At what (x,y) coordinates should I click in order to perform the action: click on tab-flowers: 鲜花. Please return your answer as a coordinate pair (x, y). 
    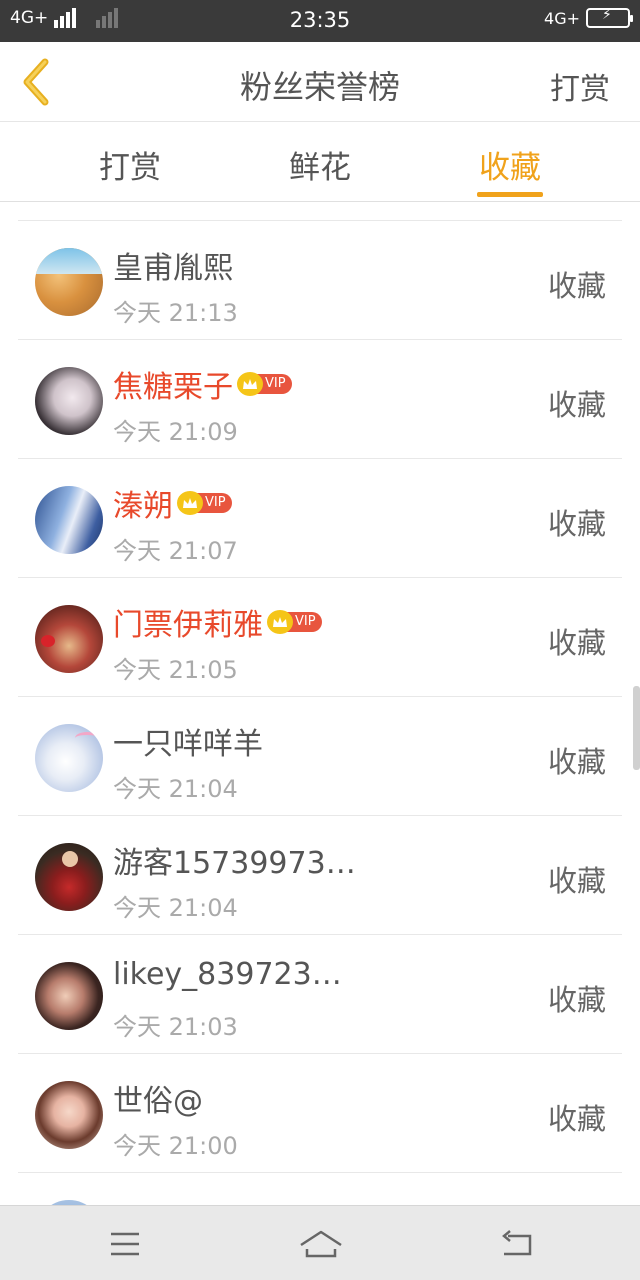
    Looking at the image, I should click on (320, 164).